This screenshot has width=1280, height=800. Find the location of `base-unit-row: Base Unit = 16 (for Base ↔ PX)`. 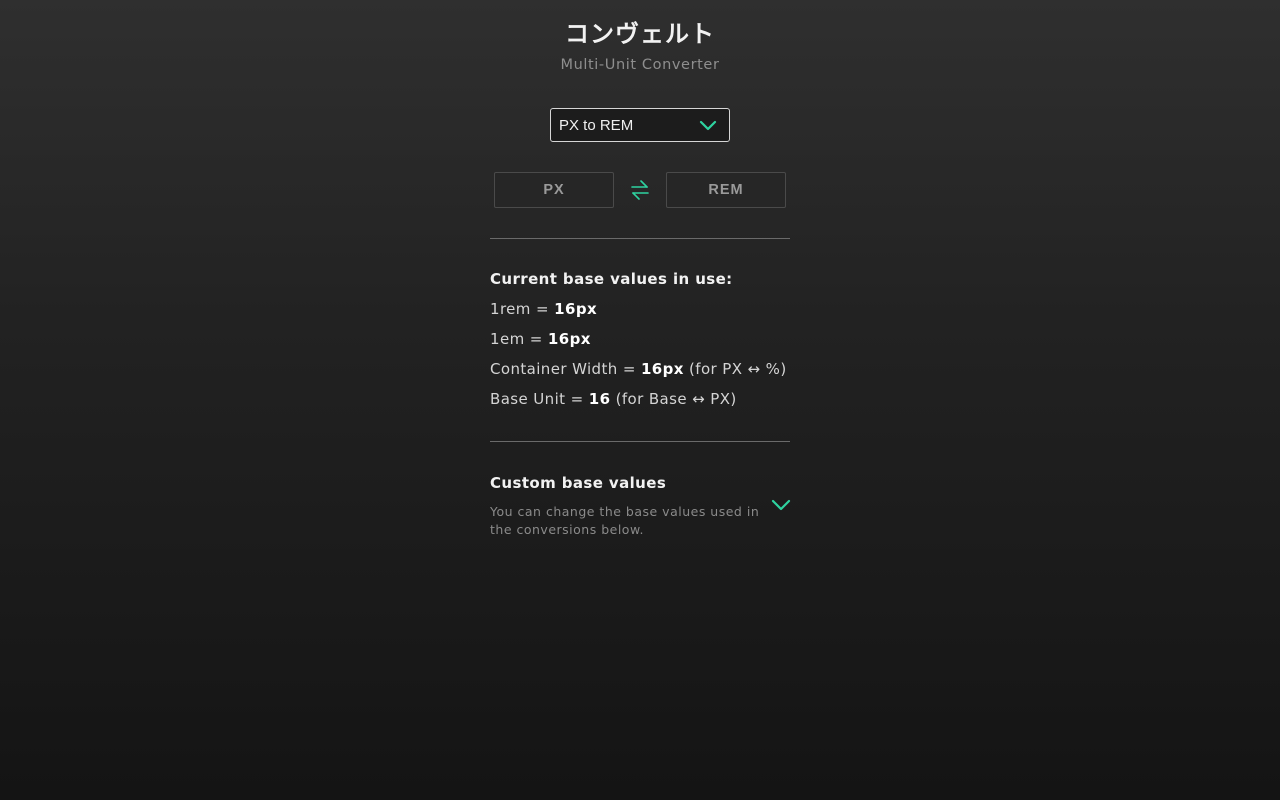

base-unit-row: Base Unit = 16 (for Base ↔ PX) is located at coordinates (613, 399).